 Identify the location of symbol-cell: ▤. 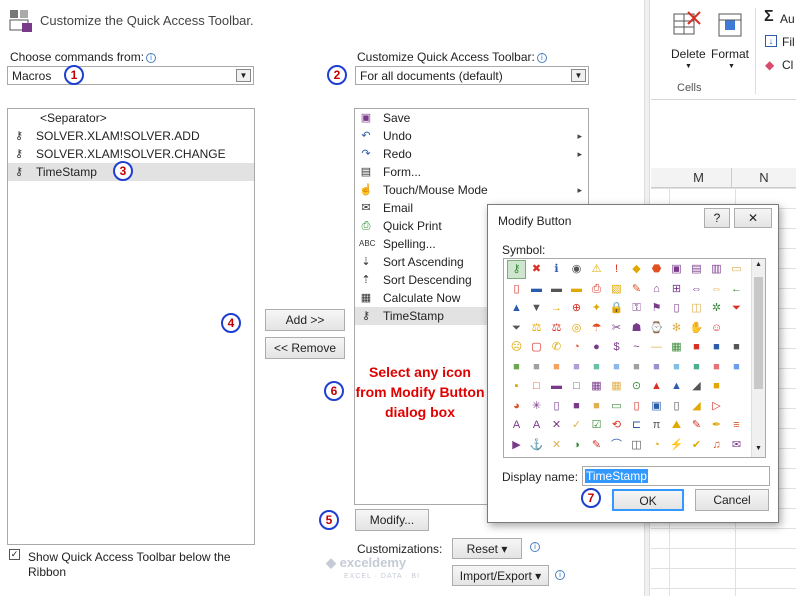
(696, 269).